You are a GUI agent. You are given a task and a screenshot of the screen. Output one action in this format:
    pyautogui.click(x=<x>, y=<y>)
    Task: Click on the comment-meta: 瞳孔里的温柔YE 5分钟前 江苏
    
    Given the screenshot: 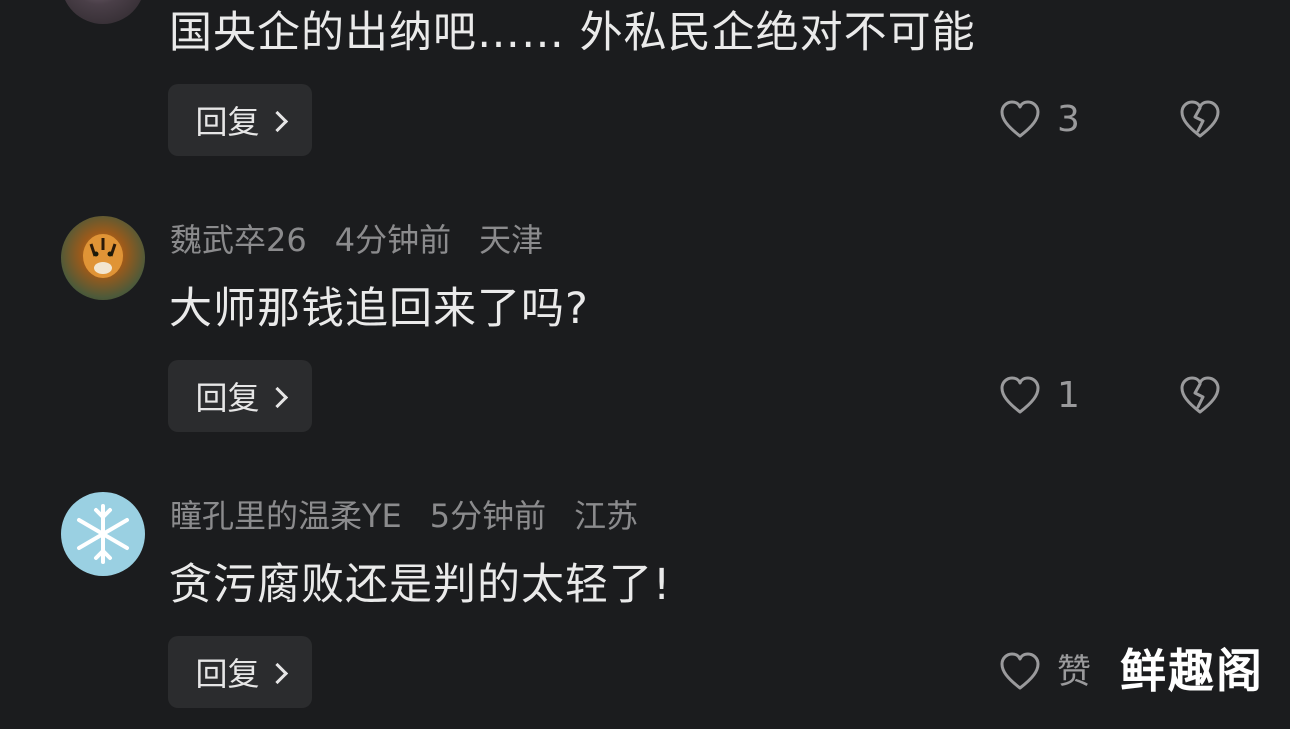 What is the action you would take?
    pyautogui.click(x=418, y=516)
    